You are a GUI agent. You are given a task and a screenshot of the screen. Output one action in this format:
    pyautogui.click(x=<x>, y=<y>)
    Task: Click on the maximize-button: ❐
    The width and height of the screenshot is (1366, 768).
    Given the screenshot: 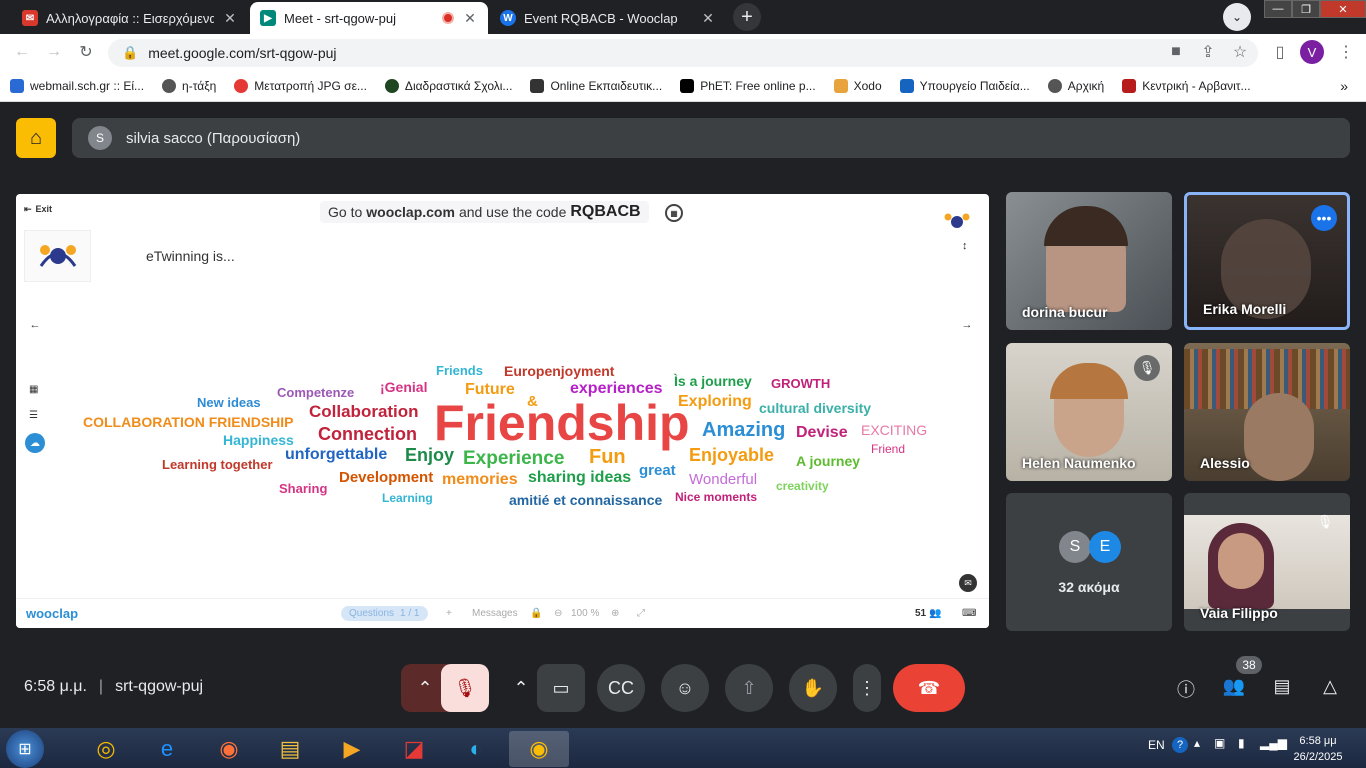 What is the action you would take?
    pyautogui.click(x=1306, y=9)
    